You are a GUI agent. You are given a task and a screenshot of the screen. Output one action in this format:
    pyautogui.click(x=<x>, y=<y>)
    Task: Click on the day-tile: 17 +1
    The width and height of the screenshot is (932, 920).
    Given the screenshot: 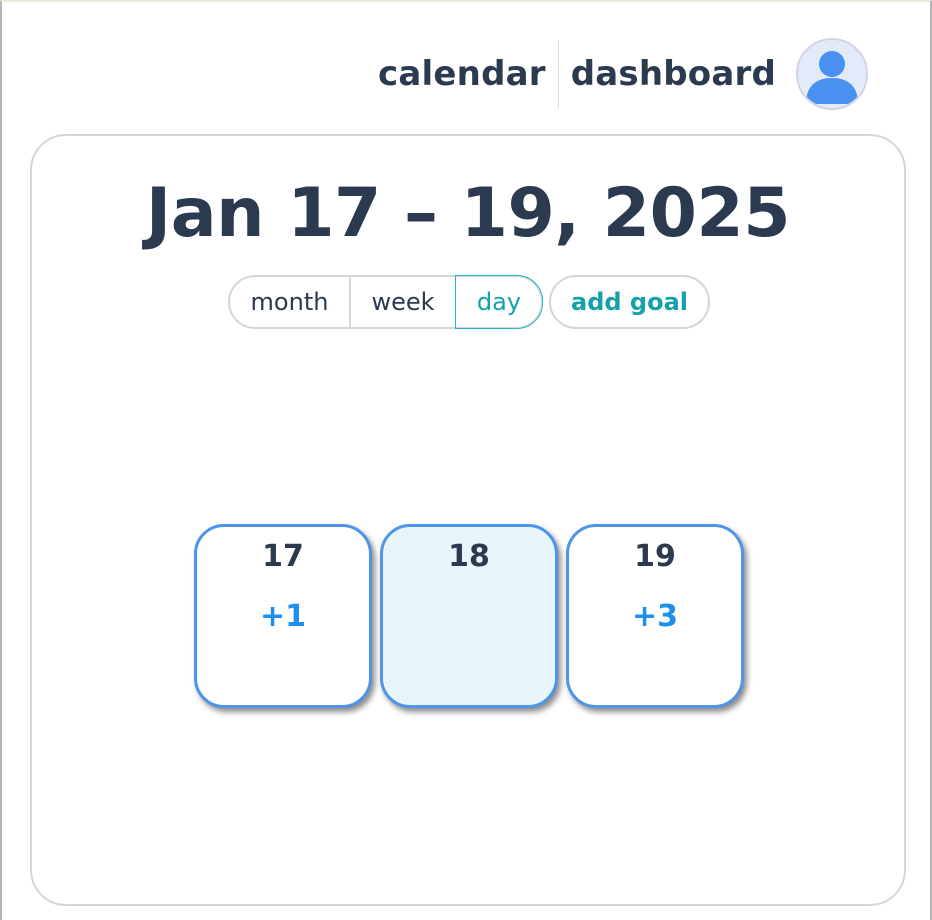 What is the action you would take?
    pyautogui.click(x=283, y=616)
    